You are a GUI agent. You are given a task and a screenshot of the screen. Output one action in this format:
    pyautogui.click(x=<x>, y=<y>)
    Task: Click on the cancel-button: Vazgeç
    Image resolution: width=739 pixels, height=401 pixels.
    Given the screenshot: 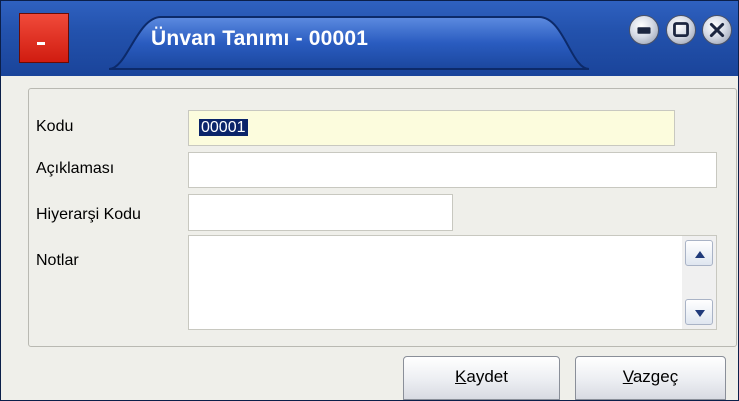 What is the action you would take?
    pyautogui.click(x=650, y=378)
    